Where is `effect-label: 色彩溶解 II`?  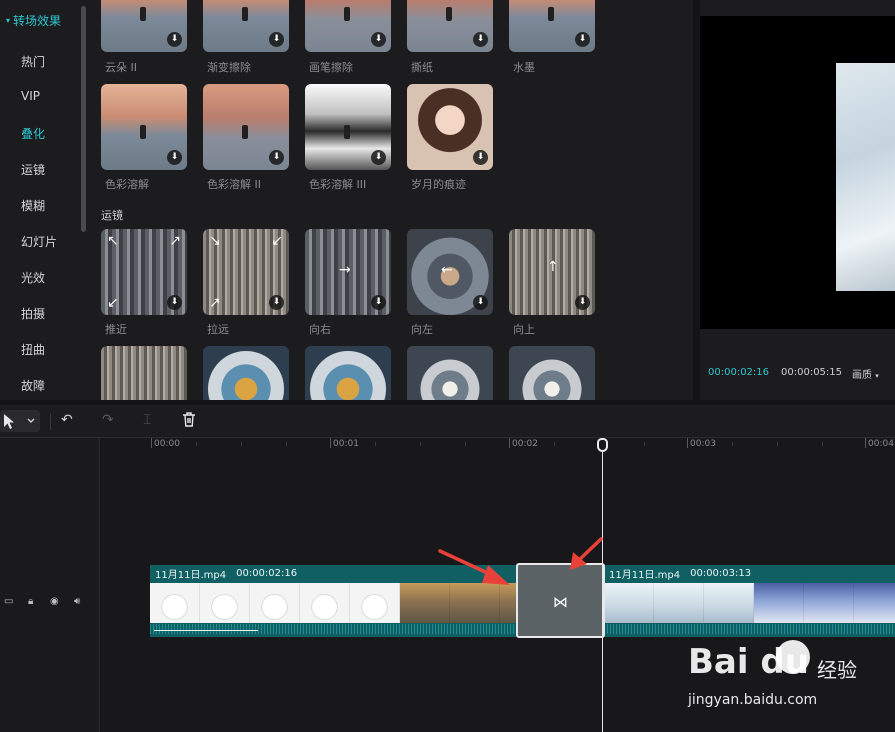 effect-label: 色彩溶解 II is located at coordinates (234, 184).